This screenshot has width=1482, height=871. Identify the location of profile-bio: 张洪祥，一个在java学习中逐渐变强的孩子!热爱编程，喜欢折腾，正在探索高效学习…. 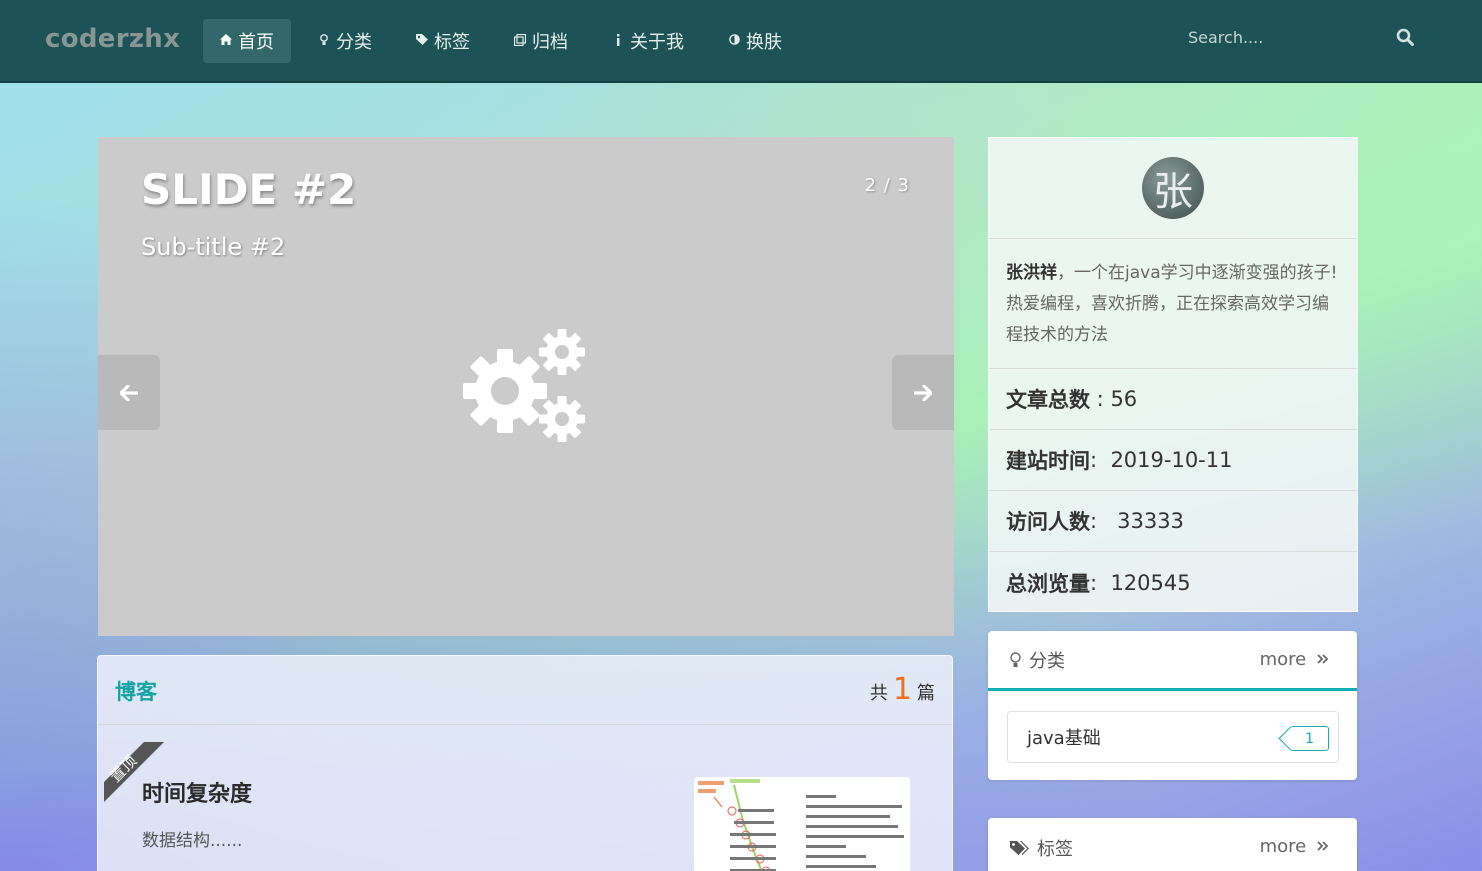
(1173, 304).